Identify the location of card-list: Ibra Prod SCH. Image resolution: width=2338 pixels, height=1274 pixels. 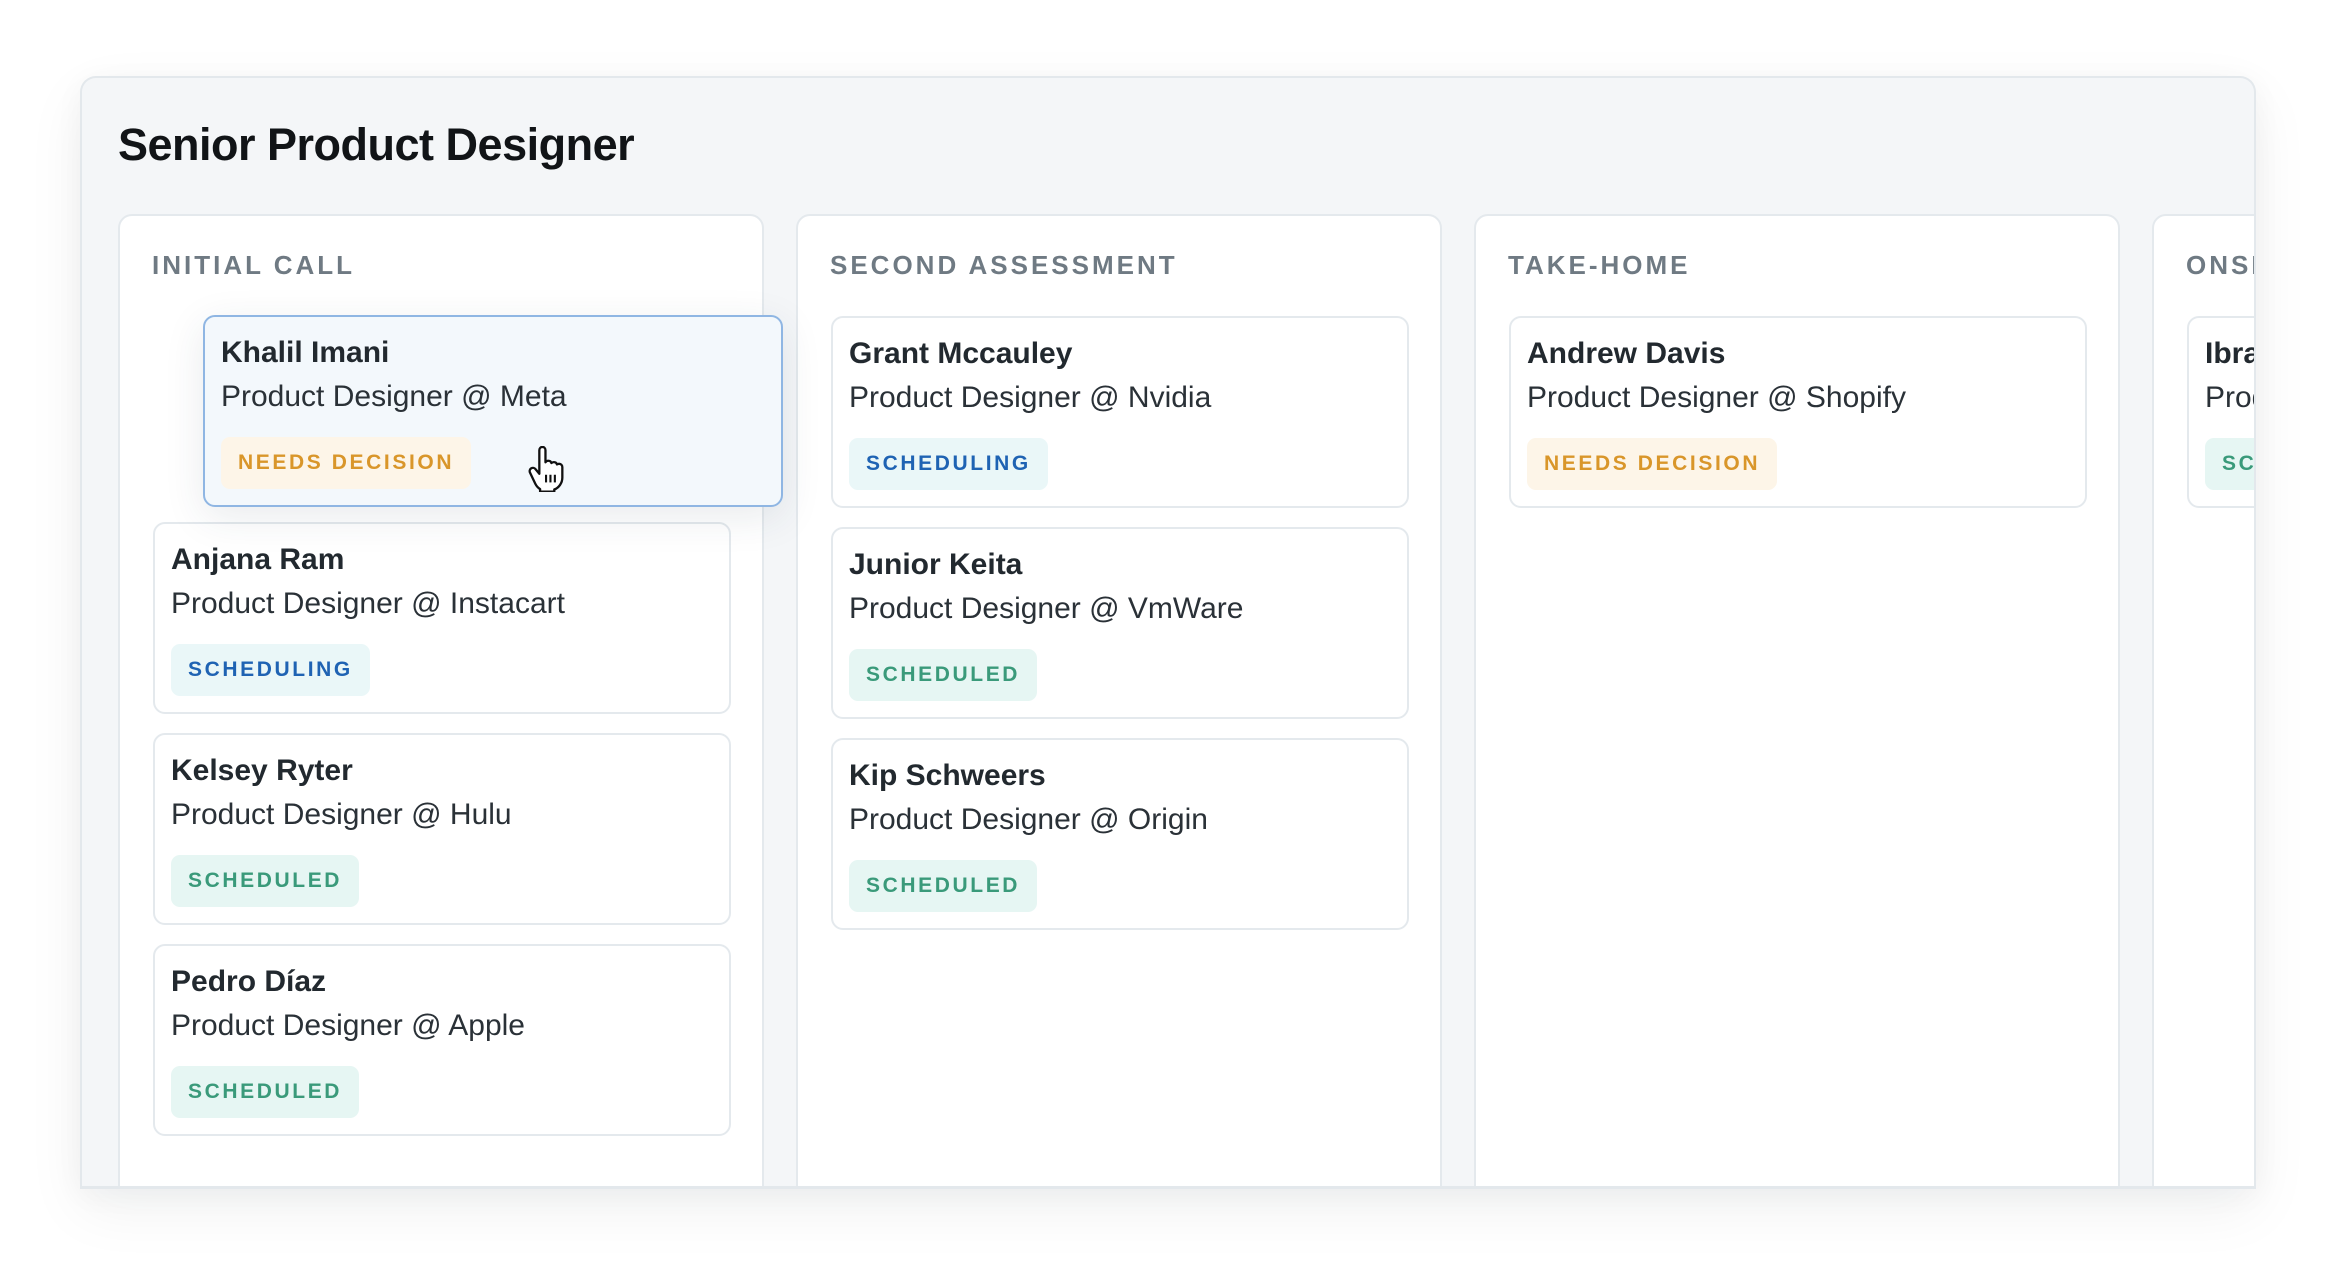
(2221, 412).